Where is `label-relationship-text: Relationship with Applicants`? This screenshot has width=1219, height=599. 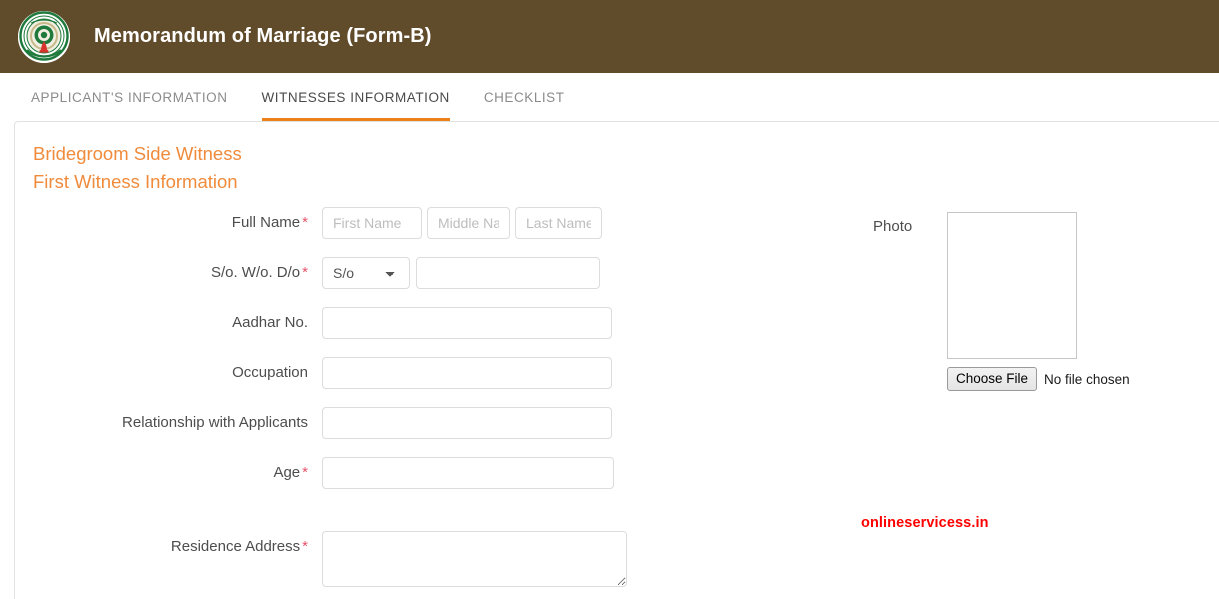 label-relationship-text: Relationship with Applicants is located at coordinates (215, 422).